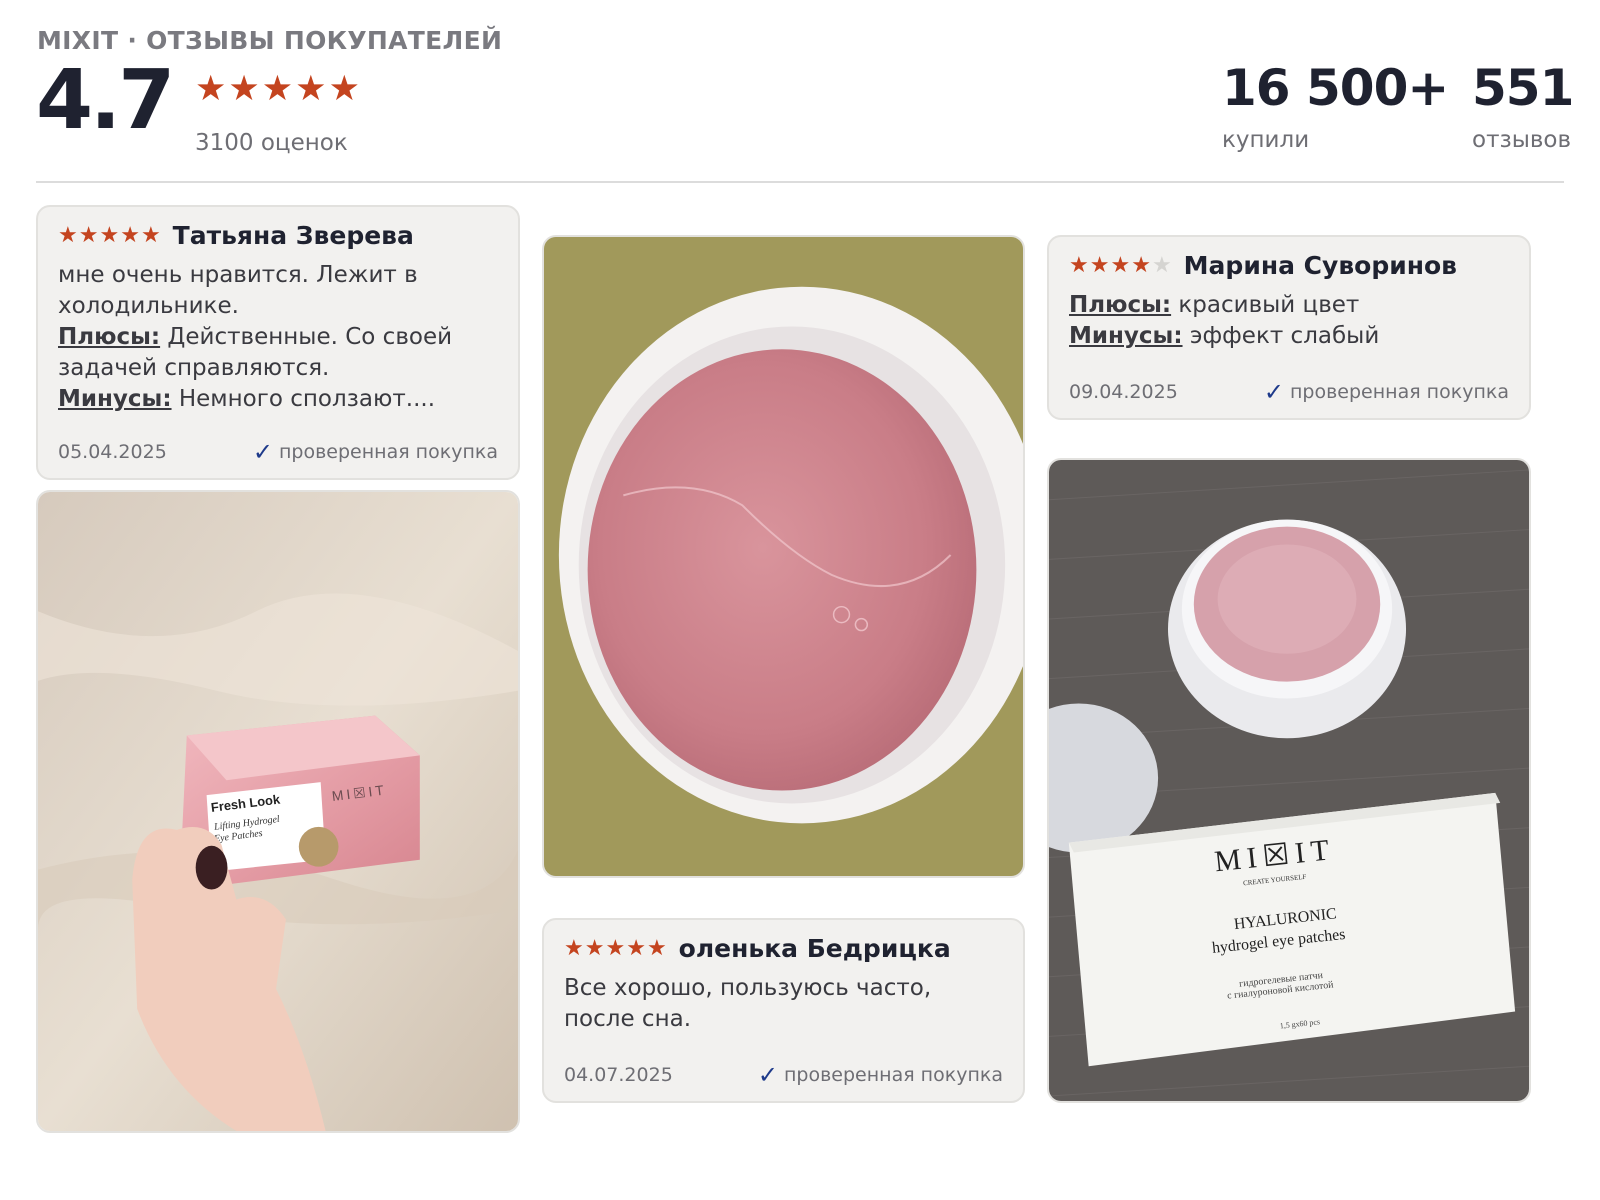 This screenshot has height=1200, width=1600. What do you see at coordinates (1523, 88) in the screenshot?
I see `stat-reviews-value: 551` at bounding box center [1523, 88].